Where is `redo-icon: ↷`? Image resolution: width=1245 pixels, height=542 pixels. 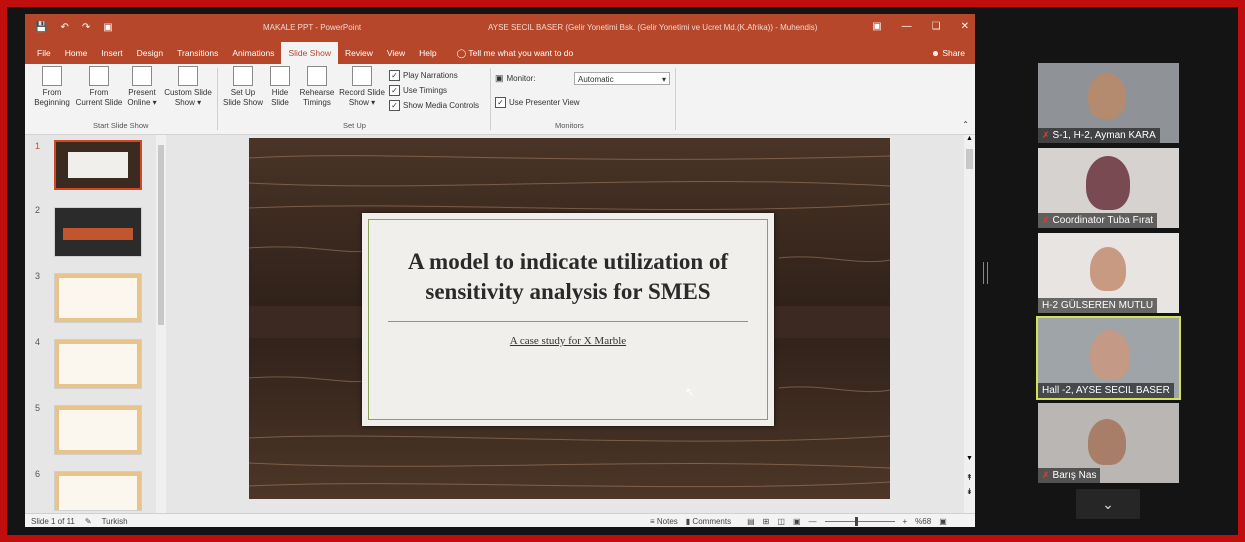 redo-icon: ↷ is located at coordinates (86, 27).